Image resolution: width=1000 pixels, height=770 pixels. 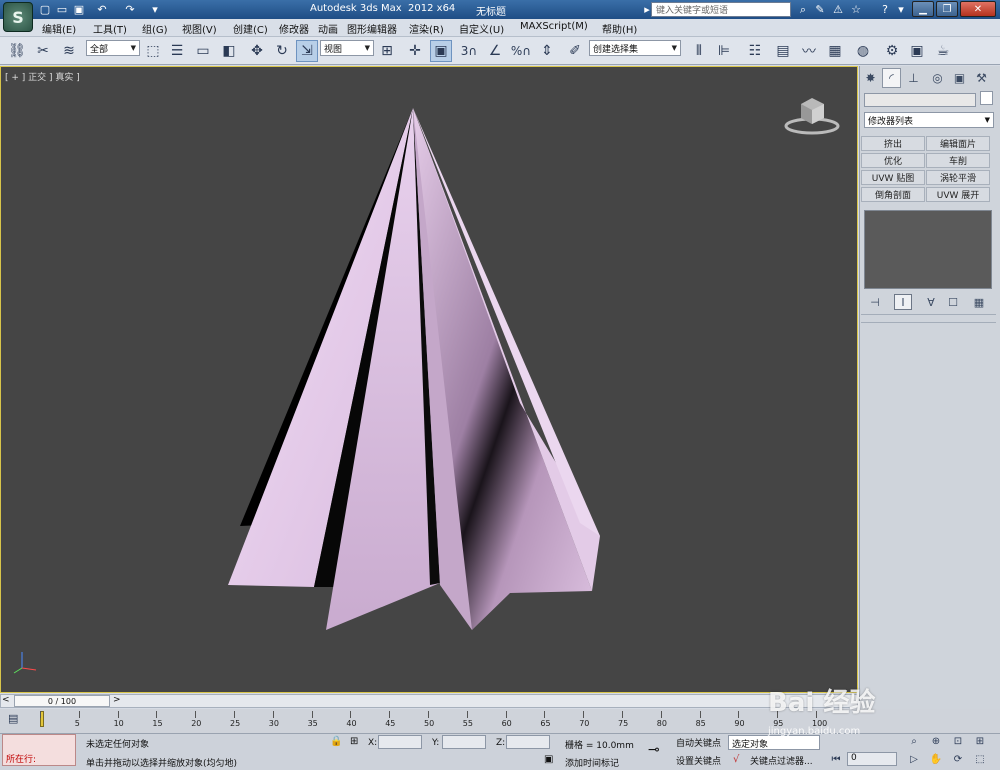 I want to click on graphite-ribbon-icon: ▤, so click(x=783, y=51).